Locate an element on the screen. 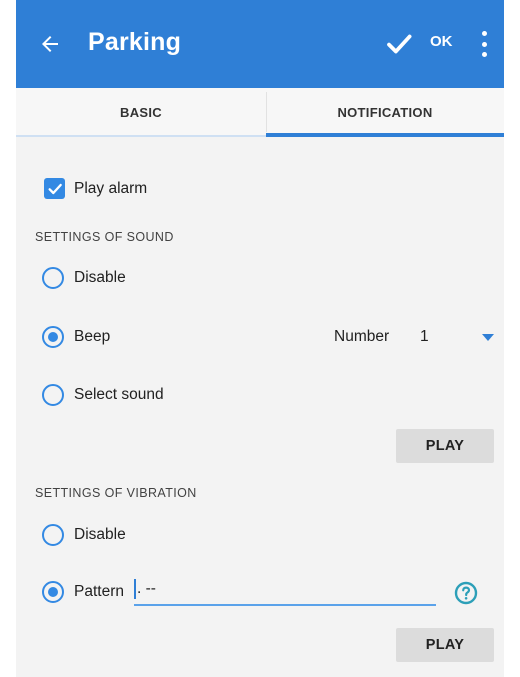 This screenshot has width=520, height=677. tab-underline-inactive is located at coordinates (141, 136).